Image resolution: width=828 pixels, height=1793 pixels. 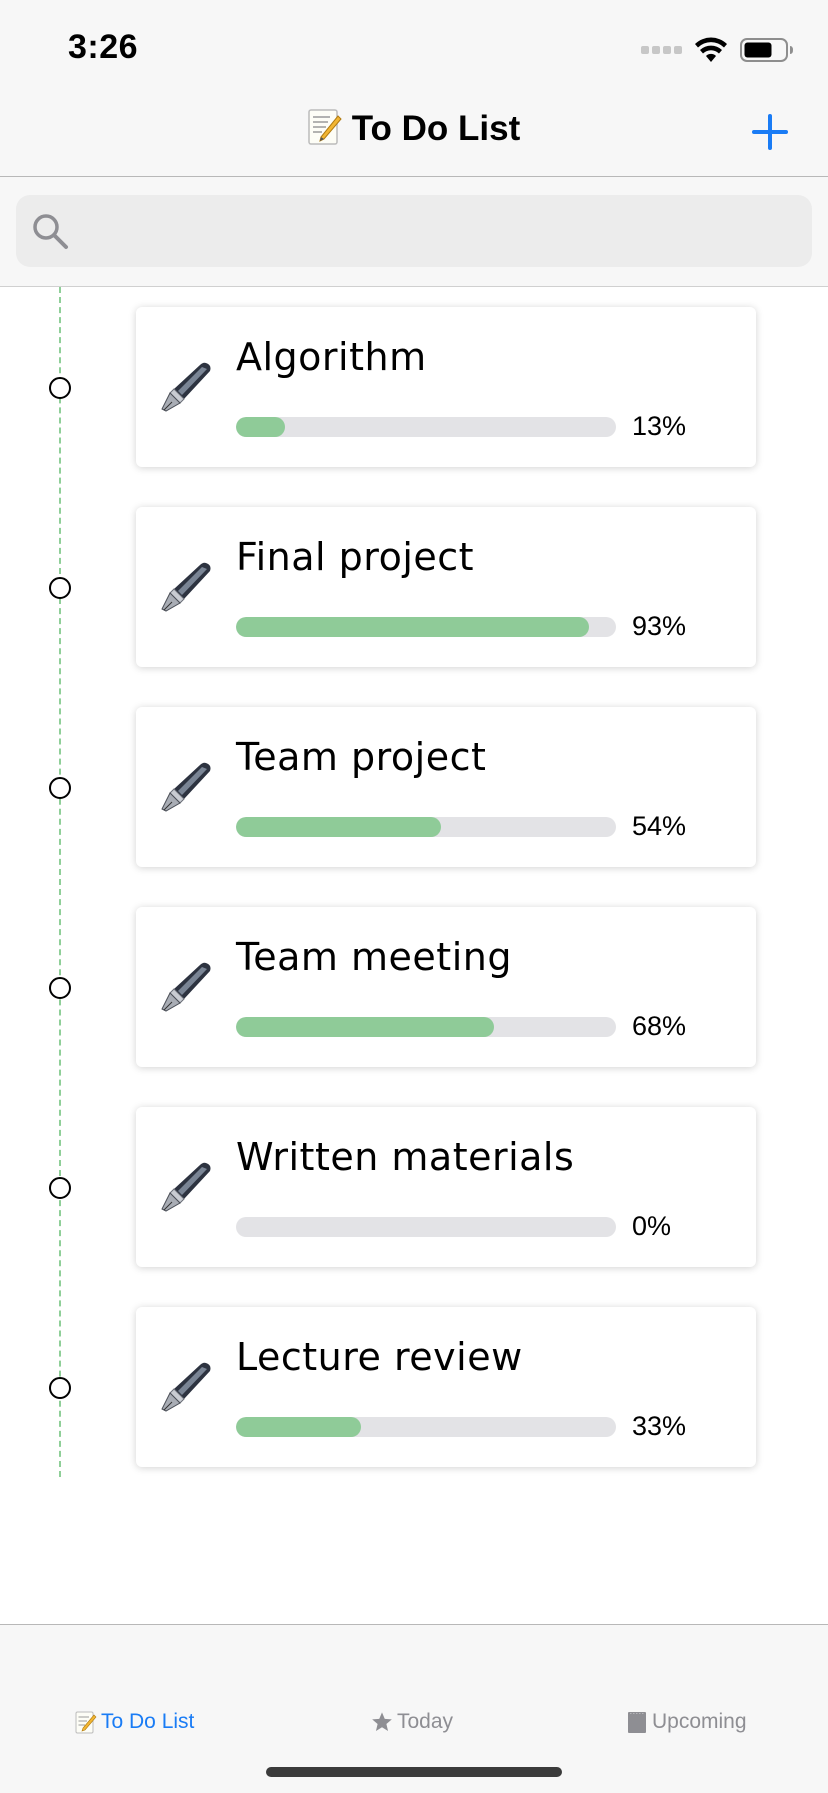 What do you see at coordinates (659, 426) in the screenshot?
I see `progress-percentage: 13%` at bounding box center [659, 426].